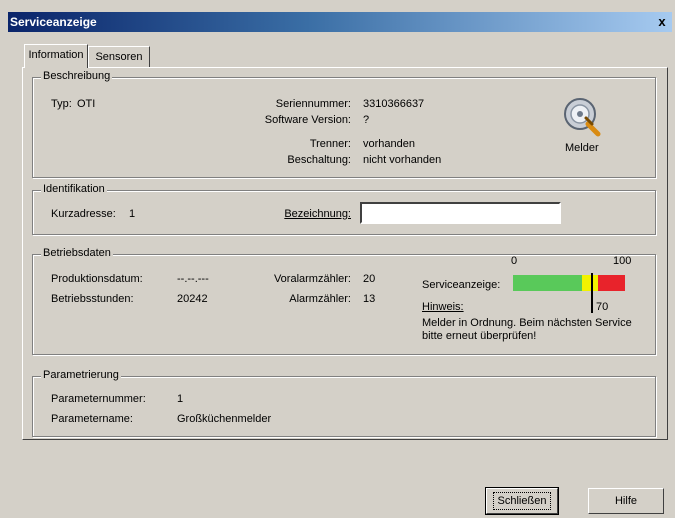 The image size is (675, 518). I want to click on legend-parametrierung: Parametrierung, so click(81, 375).